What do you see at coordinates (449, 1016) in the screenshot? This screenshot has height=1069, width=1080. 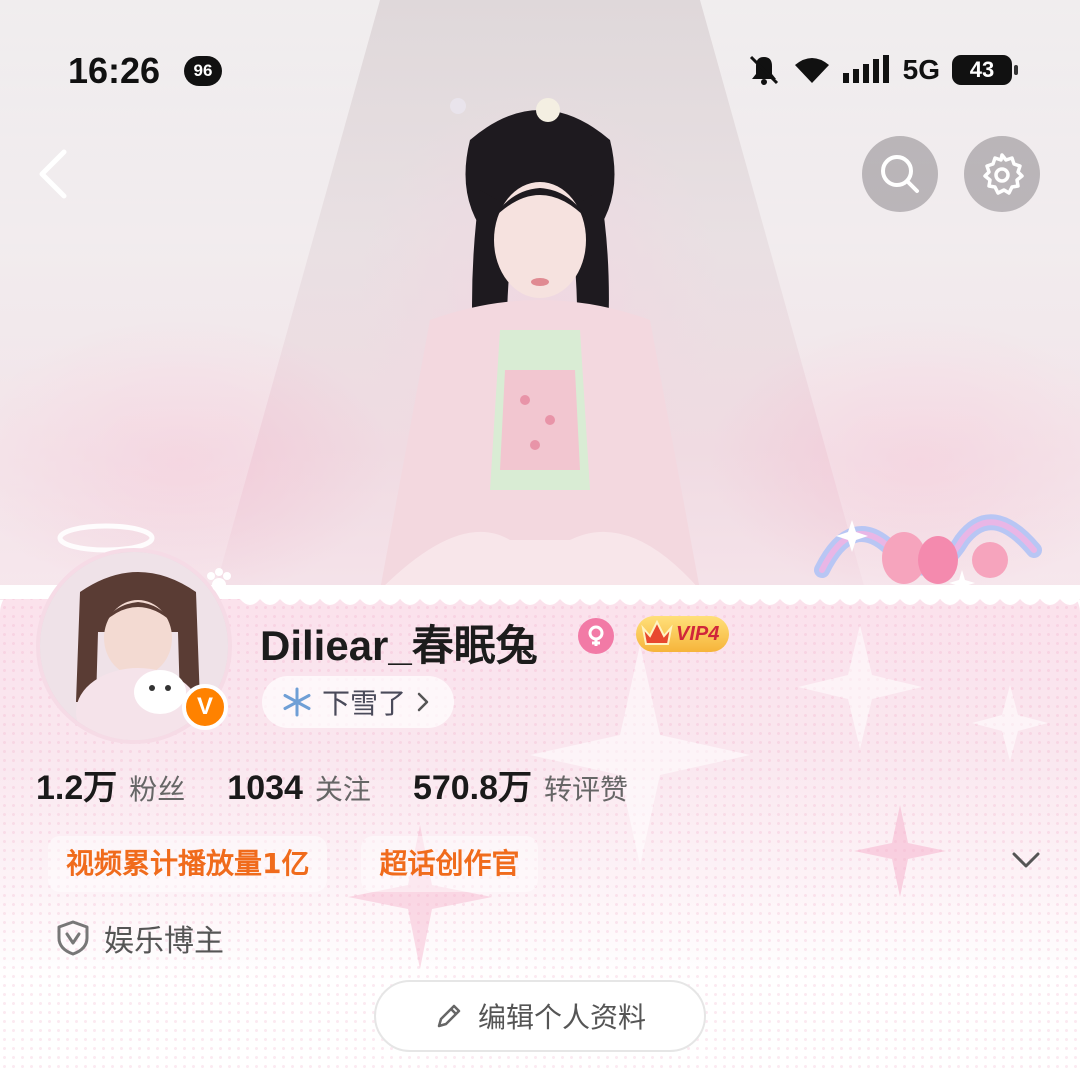 I see `pencil-icon` at bounding box center [449, 1016].